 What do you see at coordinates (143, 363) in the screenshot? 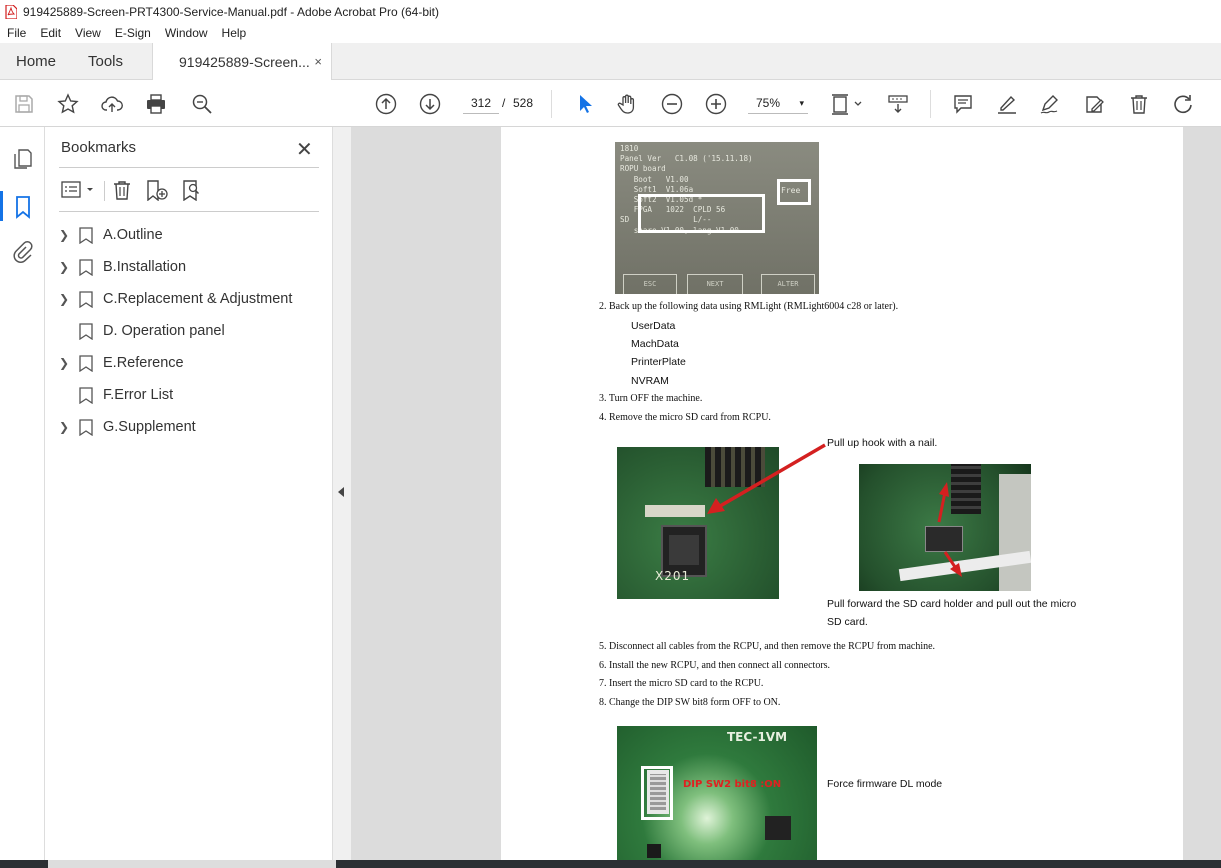
I see `bookmark-label: E.Reference` at bounding box center [143, 363].